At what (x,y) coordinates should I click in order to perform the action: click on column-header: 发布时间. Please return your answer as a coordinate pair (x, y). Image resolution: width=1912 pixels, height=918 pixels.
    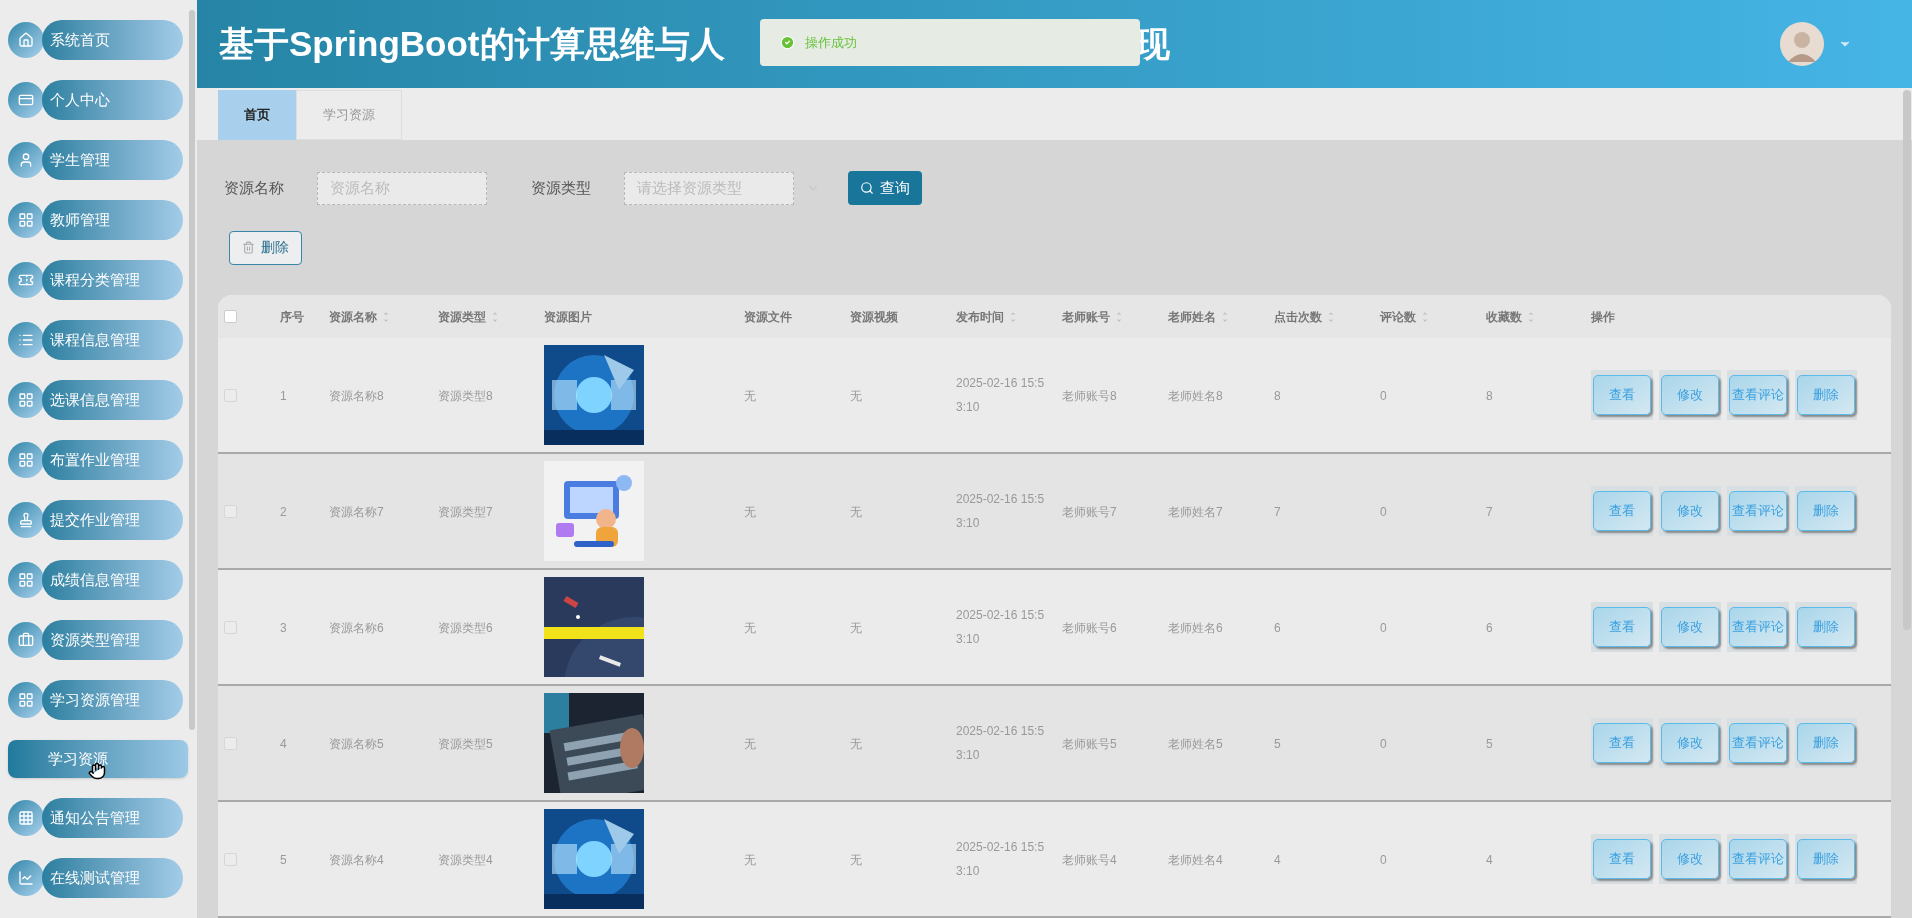
    Looking at the image, I should click on (980, 316).